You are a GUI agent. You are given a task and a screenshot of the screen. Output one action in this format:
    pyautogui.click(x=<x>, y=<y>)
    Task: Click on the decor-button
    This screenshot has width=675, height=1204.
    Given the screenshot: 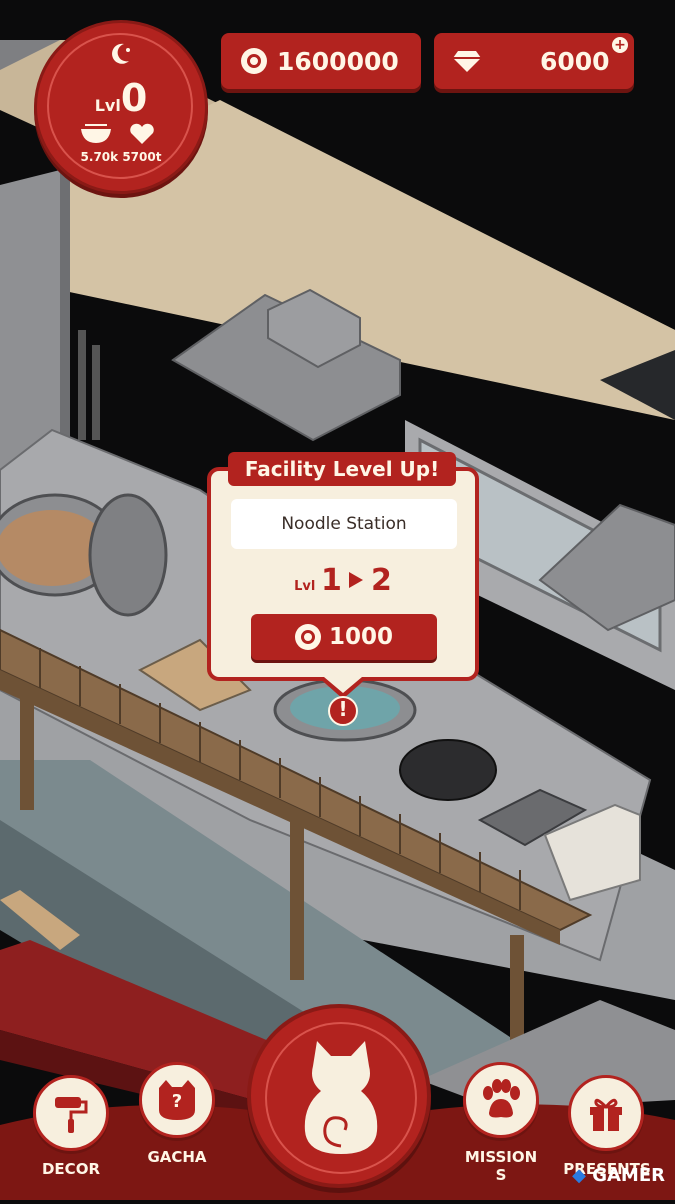 What is the action you would take?
    pyautogui.click(x=71, y=1113)
    